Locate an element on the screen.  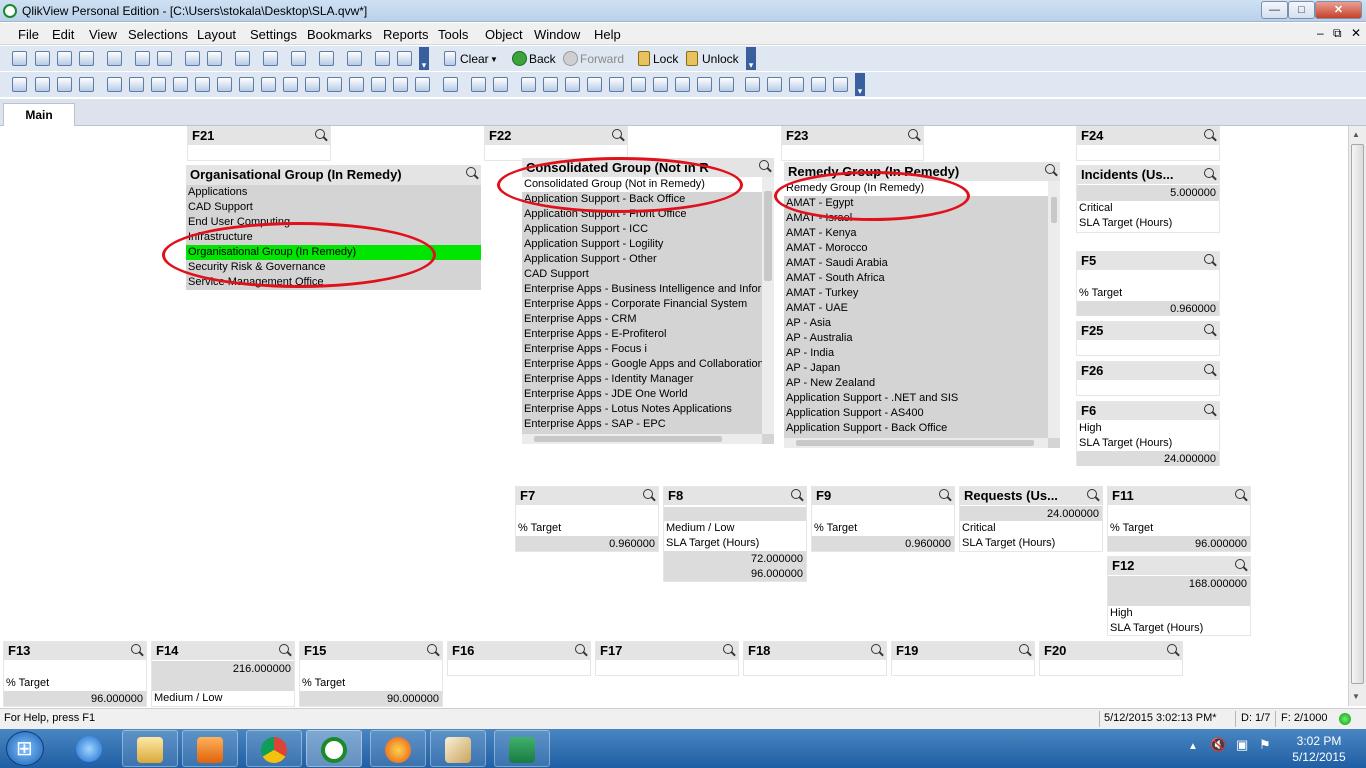
object-f11: F11 % Target 96.000000 is located at coordinates (1179, 519).